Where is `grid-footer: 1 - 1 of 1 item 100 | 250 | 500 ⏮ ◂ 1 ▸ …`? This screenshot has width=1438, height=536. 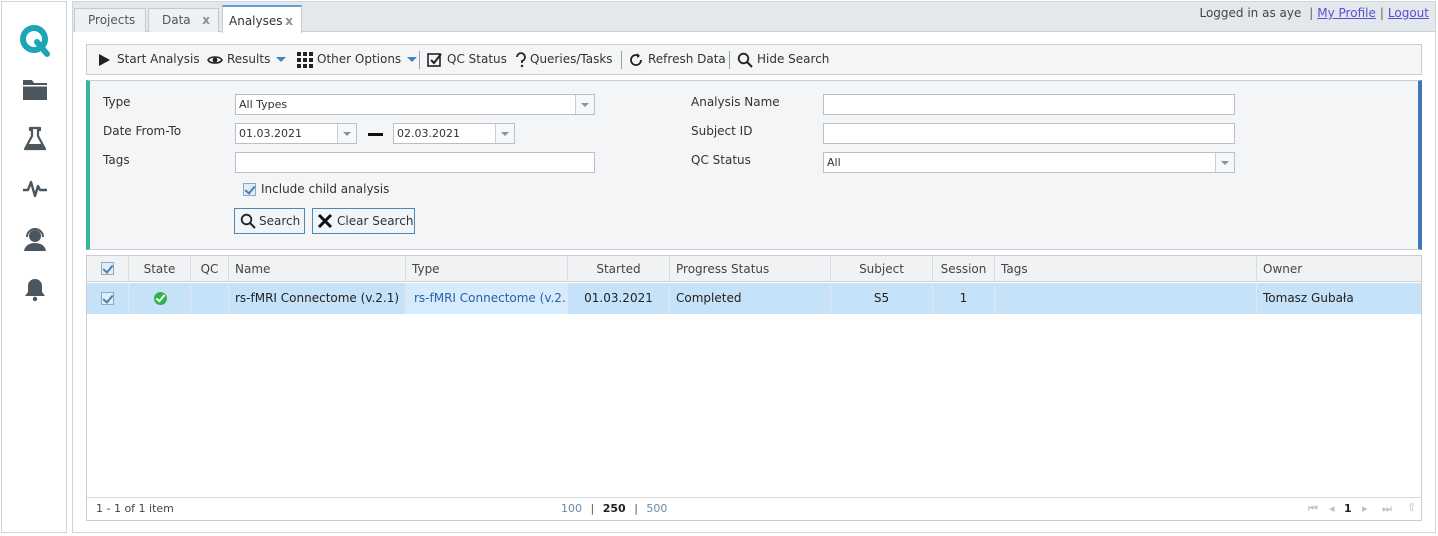 grid-footer: 1 - 1 of 1 item 100 | 250 | 500 ⏮ ◂ 1 ▸ … is located at coordinates (754, 508).